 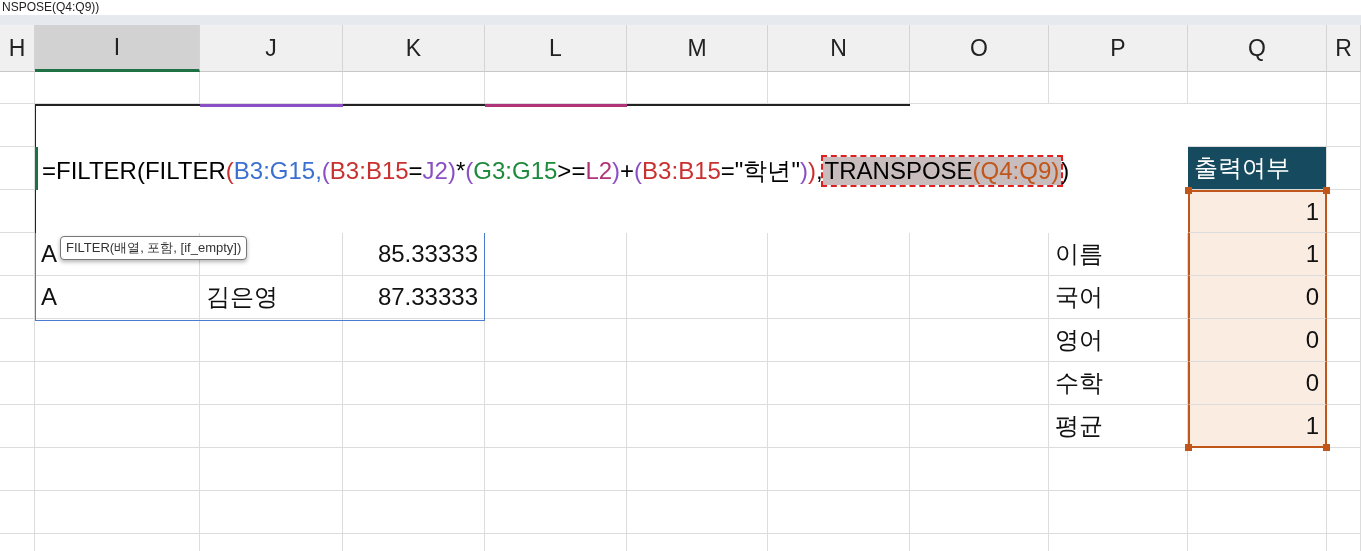 What do you see at coordinates (1257, 168) in the screenshot?
I see `cell: 출력여부` at bounding box center [1257, 168].